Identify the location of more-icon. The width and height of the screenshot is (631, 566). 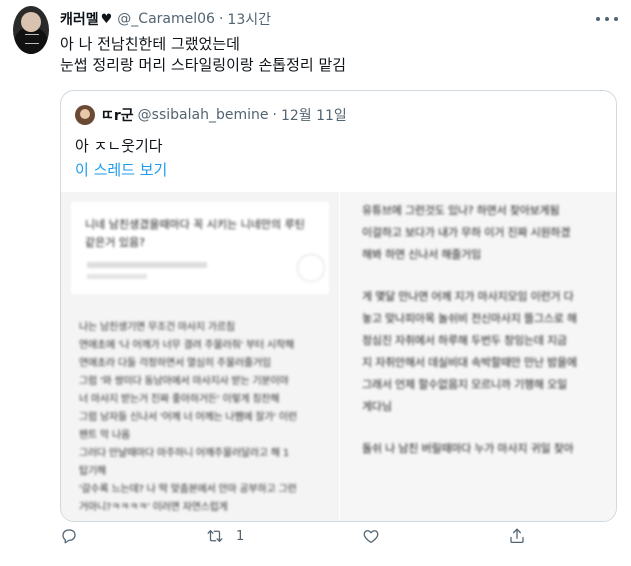
(607, 19).